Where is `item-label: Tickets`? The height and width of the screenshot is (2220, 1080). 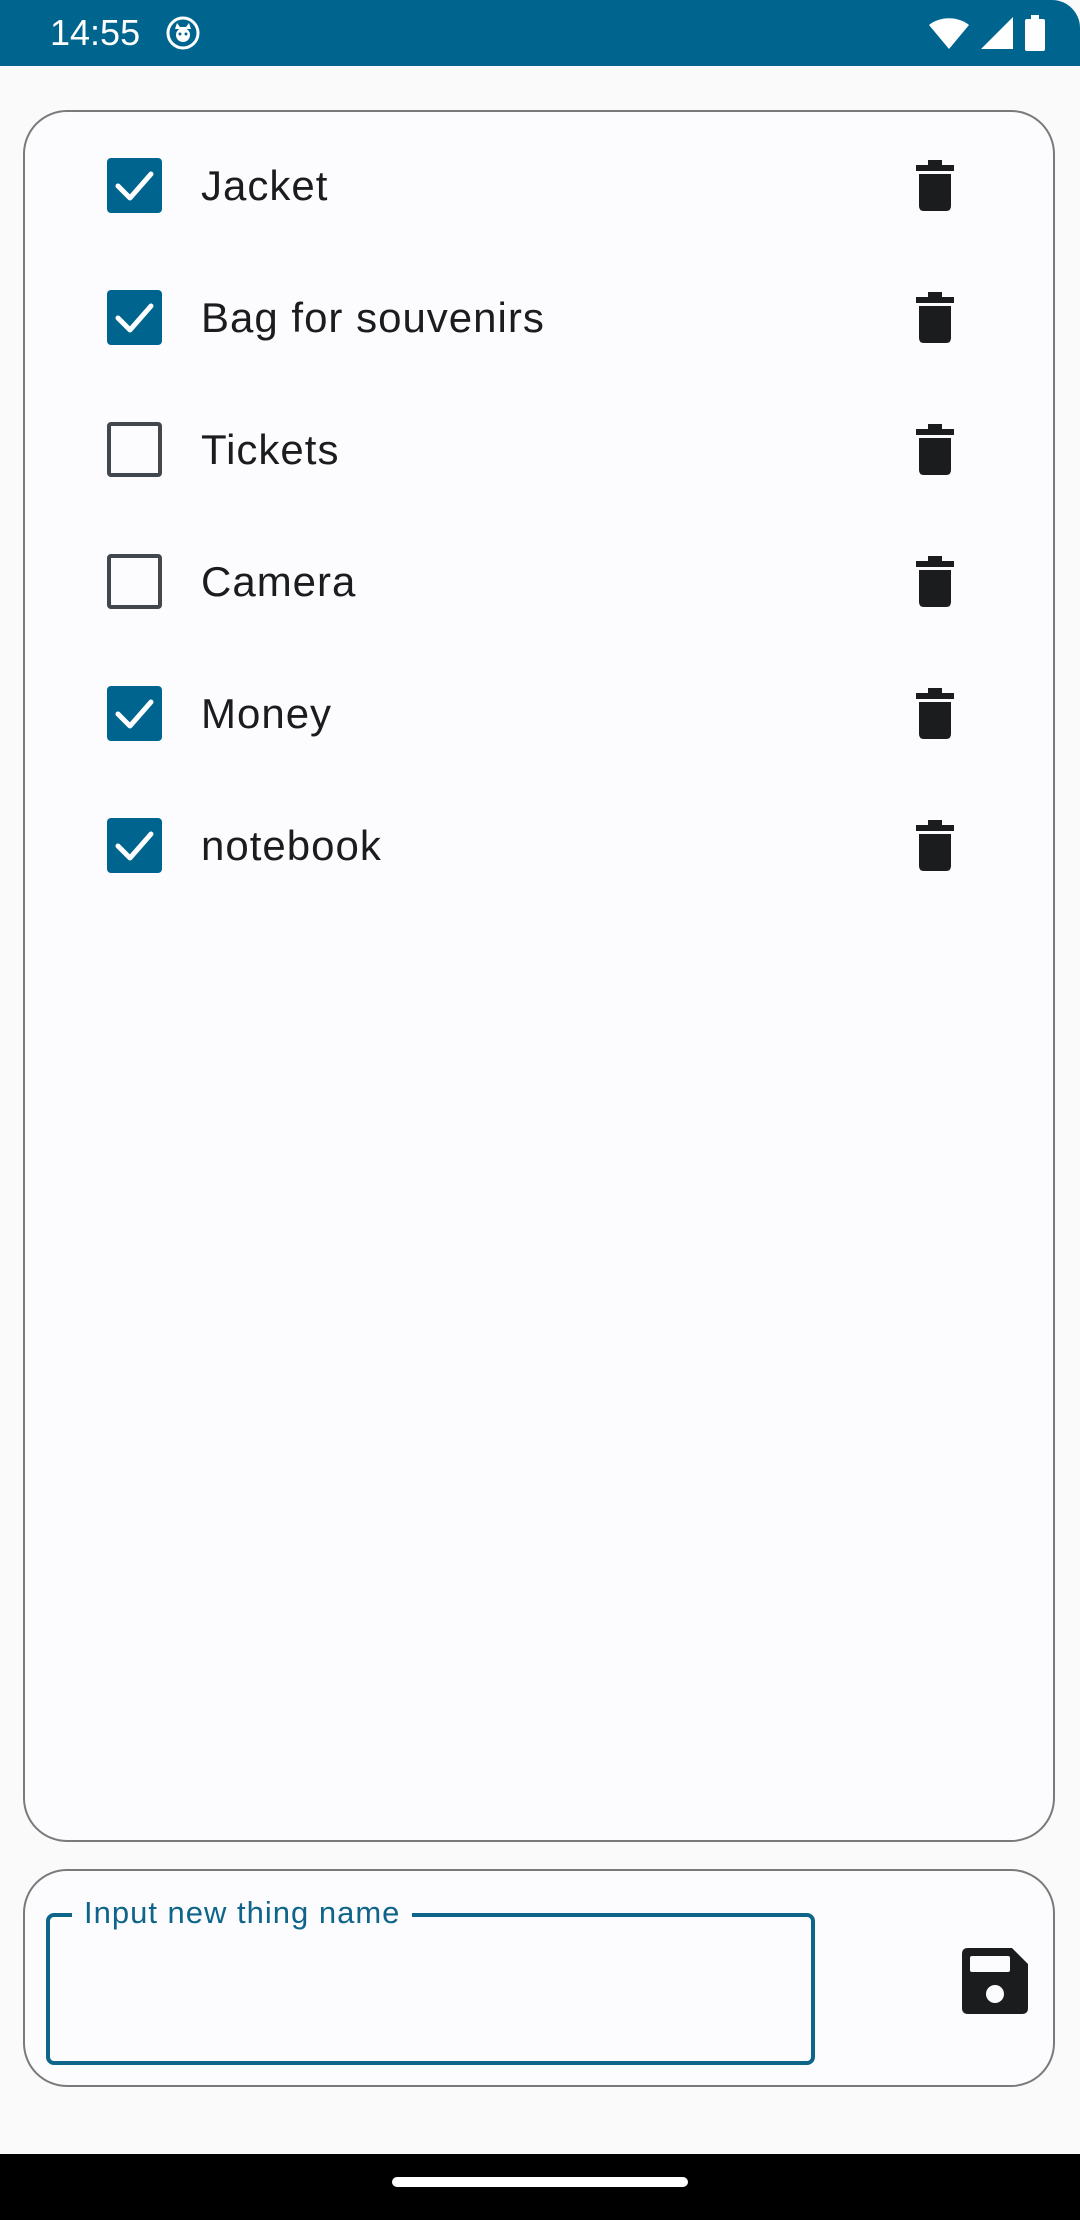
item-label: Tickets is located at coordinates (270, 449).